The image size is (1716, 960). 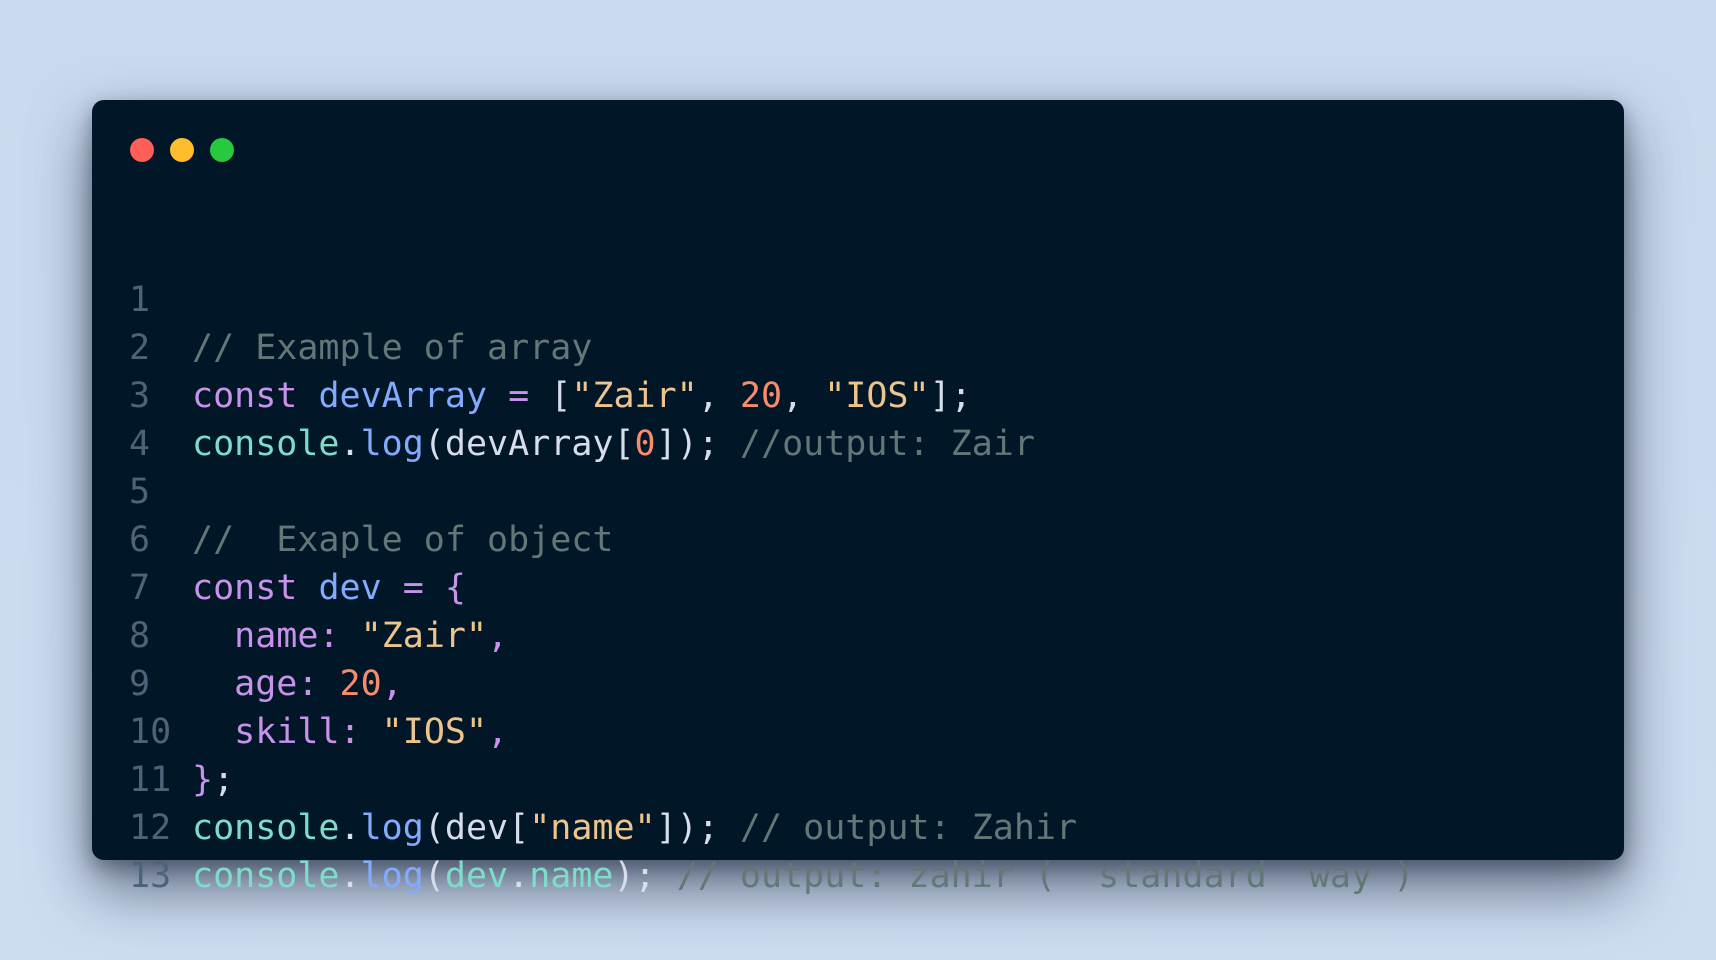 I want to click on line-number: 2, so click(x=140, y=348).